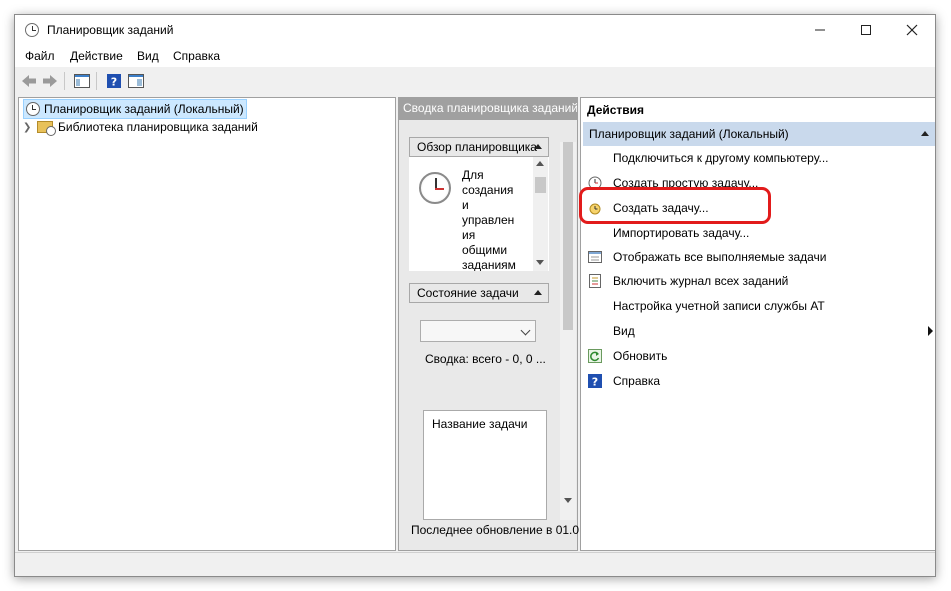  Describe the element at coordinates (759, 331) in the screenshot. I see `action-view: Вид` at that location.